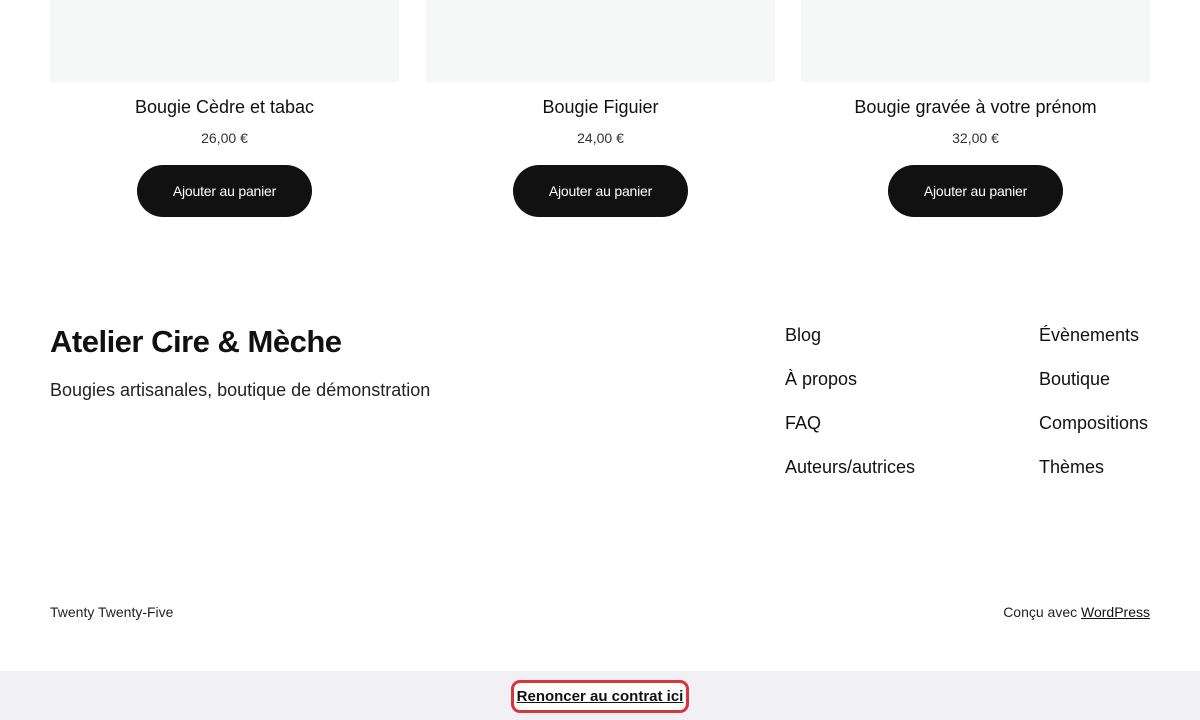  I want to click on footer-link-authors: Auteurs/autrices, so click(850, 477).